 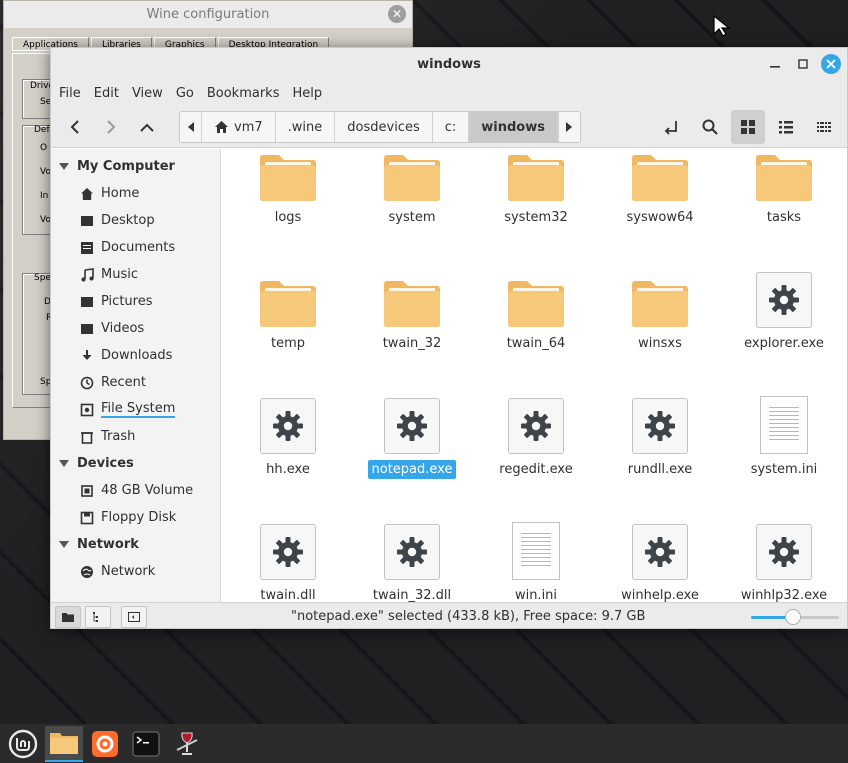 I want to click on file-item: logs, so click(x=288, y=188).